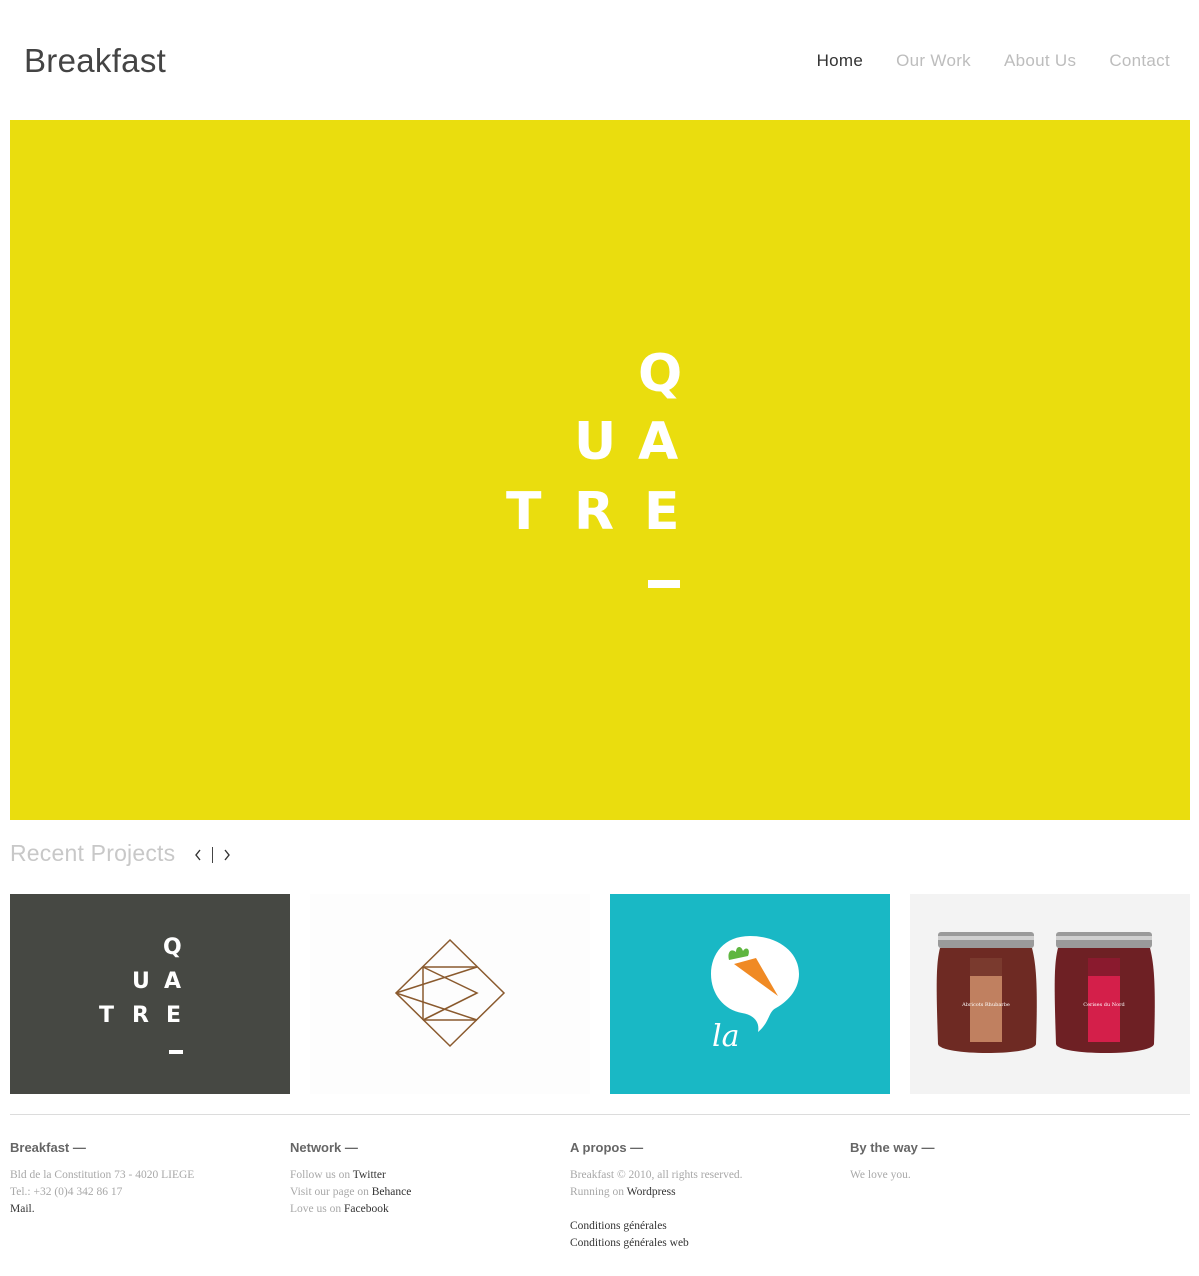 The height and width of the screenshot is (1276, 1199). I want to click on thumb-letter-u: U, so click(141, 981).